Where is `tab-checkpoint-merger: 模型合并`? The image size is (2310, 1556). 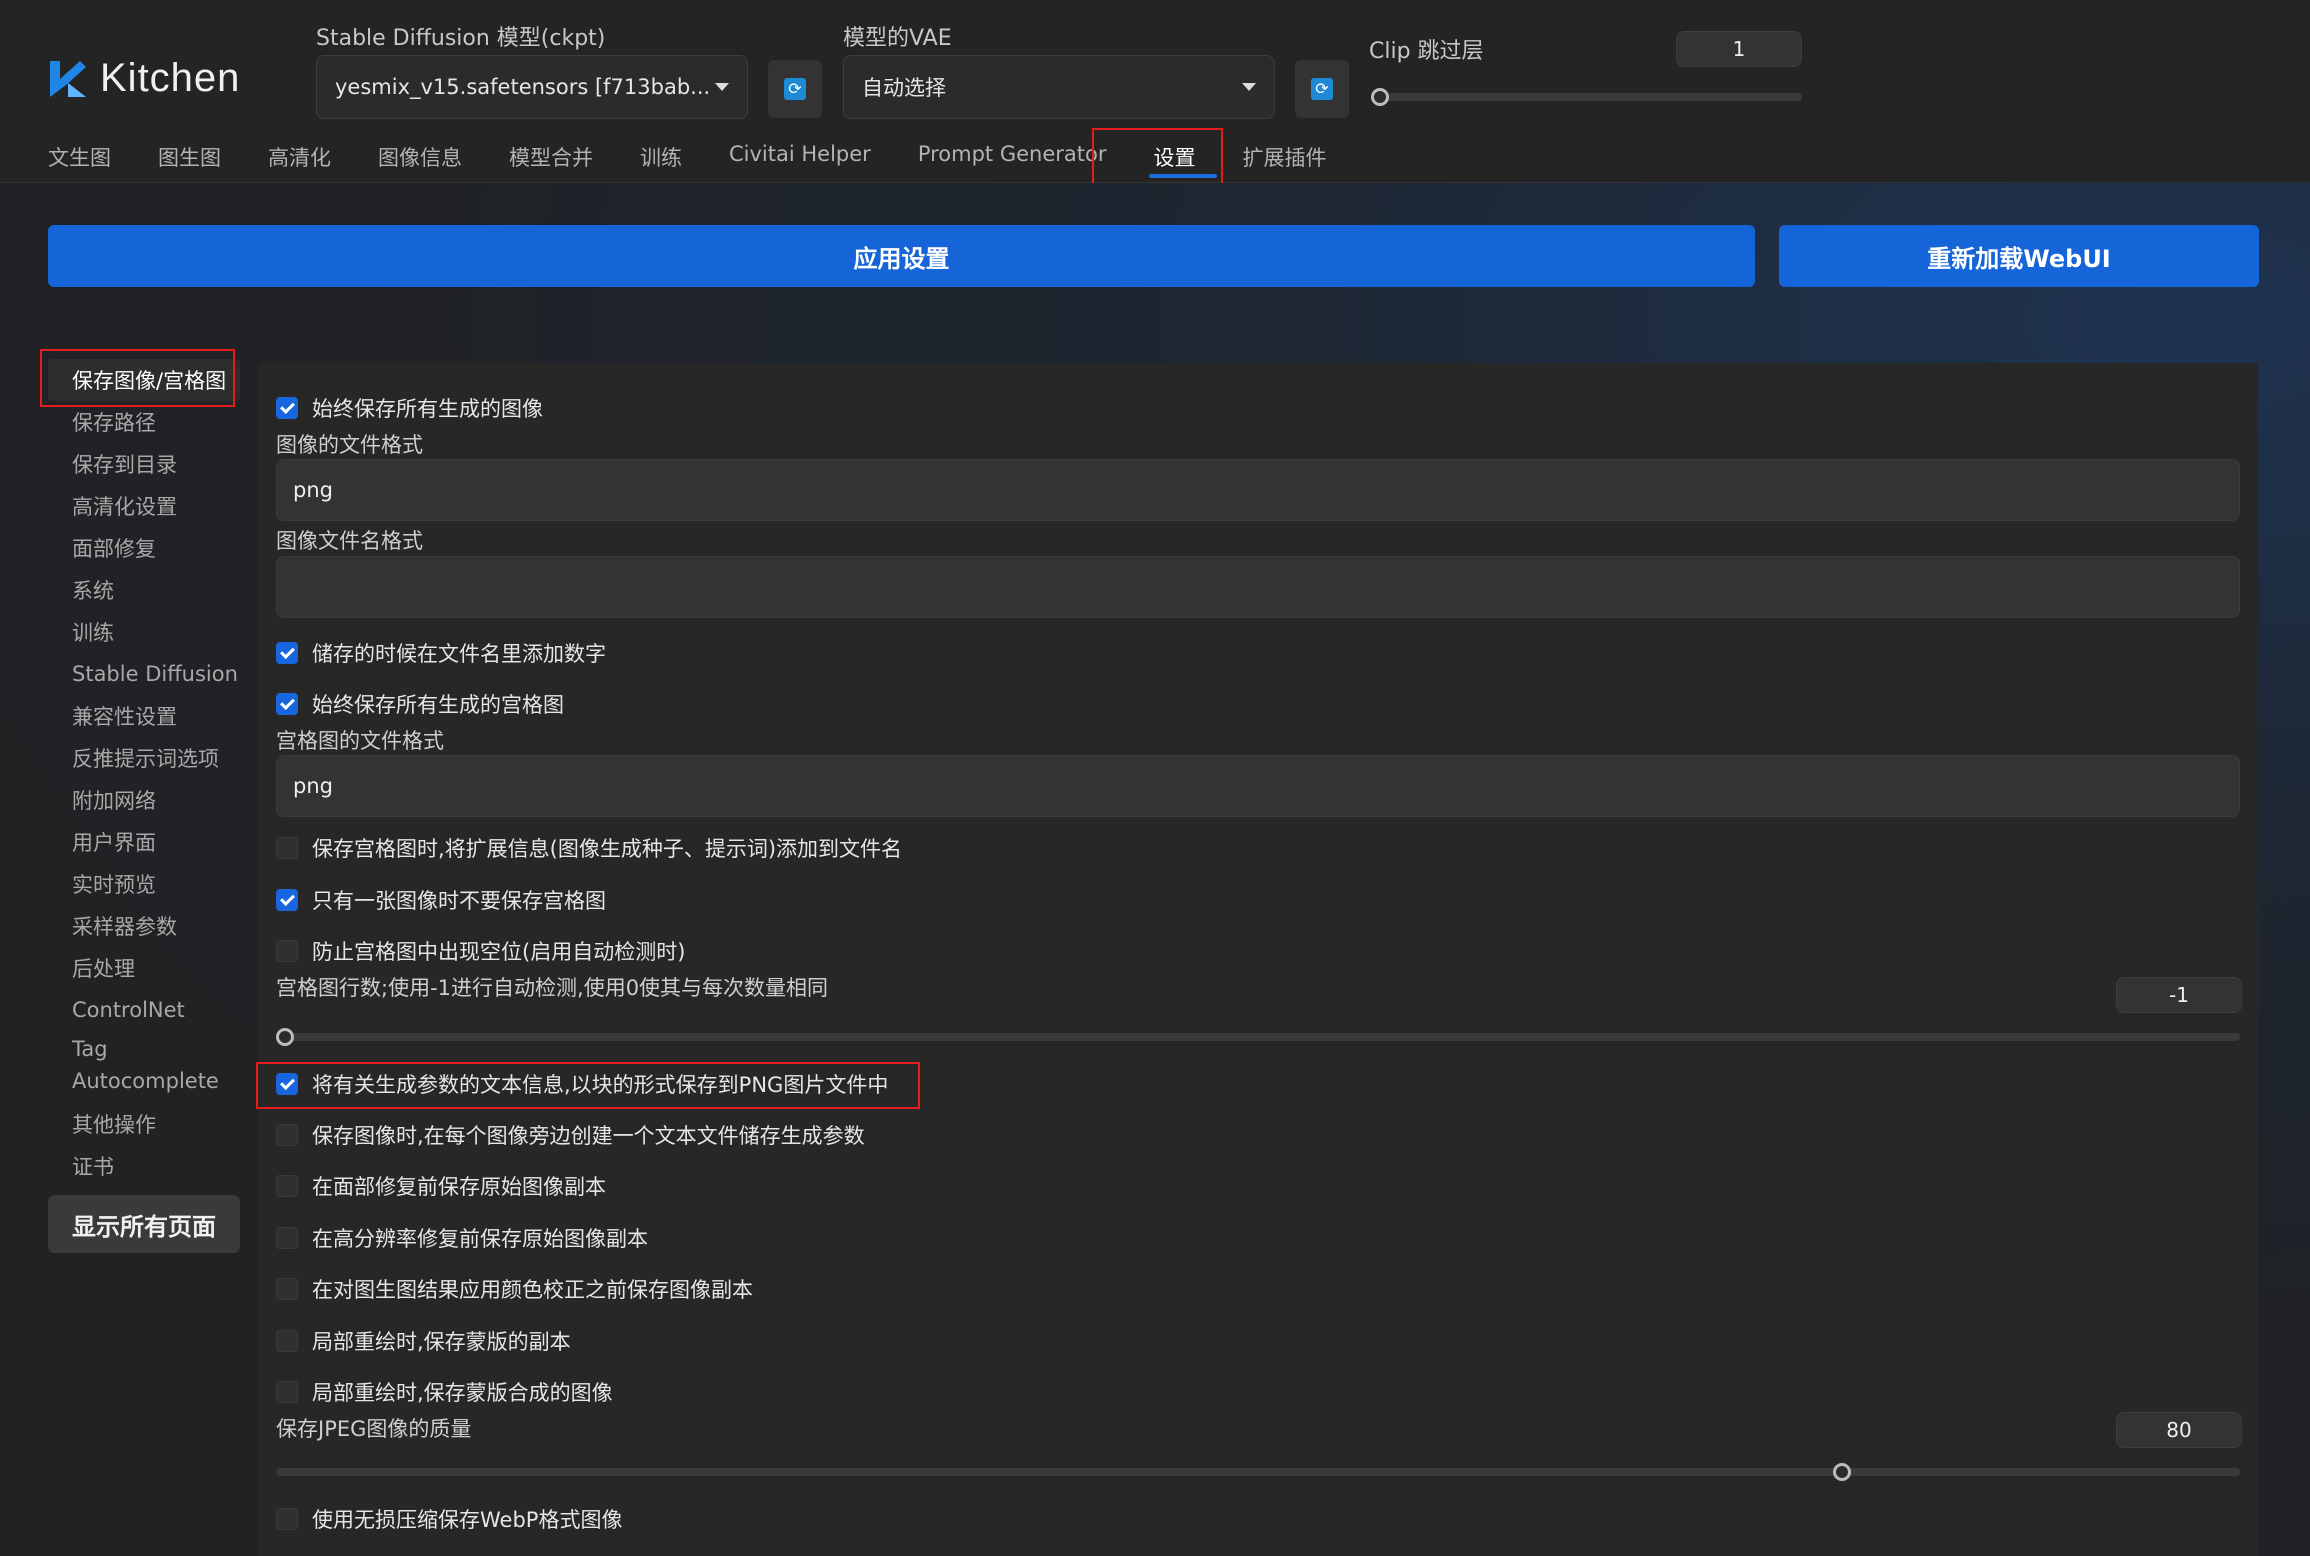 tab-checkpoint-merger: 模型合并 is located at coordinates (551, 160).